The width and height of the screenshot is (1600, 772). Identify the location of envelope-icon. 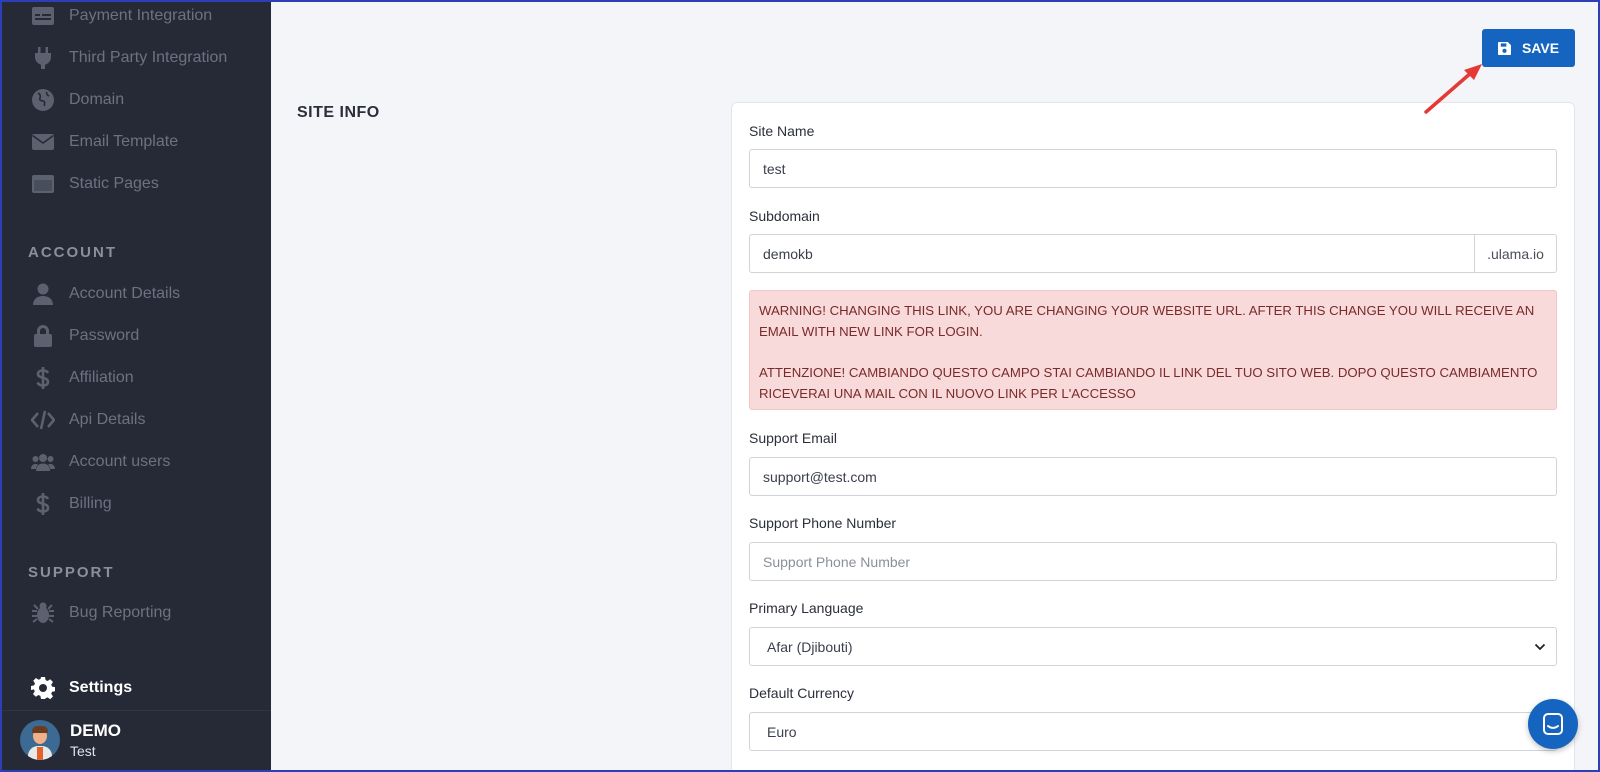
(43, 142).